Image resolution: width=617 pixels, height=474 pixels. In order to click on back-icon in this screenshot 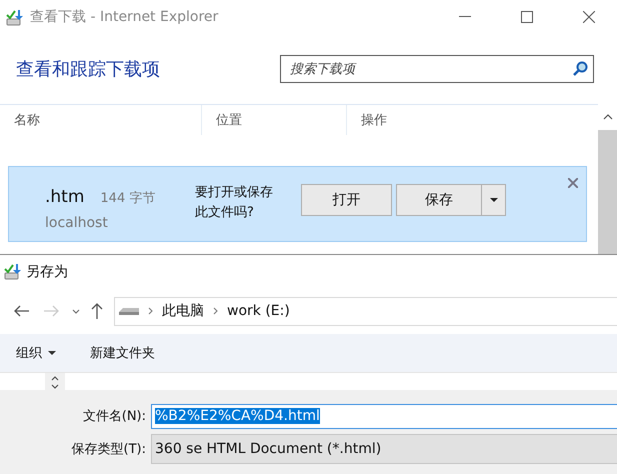, I will do `click(22, 311)`.